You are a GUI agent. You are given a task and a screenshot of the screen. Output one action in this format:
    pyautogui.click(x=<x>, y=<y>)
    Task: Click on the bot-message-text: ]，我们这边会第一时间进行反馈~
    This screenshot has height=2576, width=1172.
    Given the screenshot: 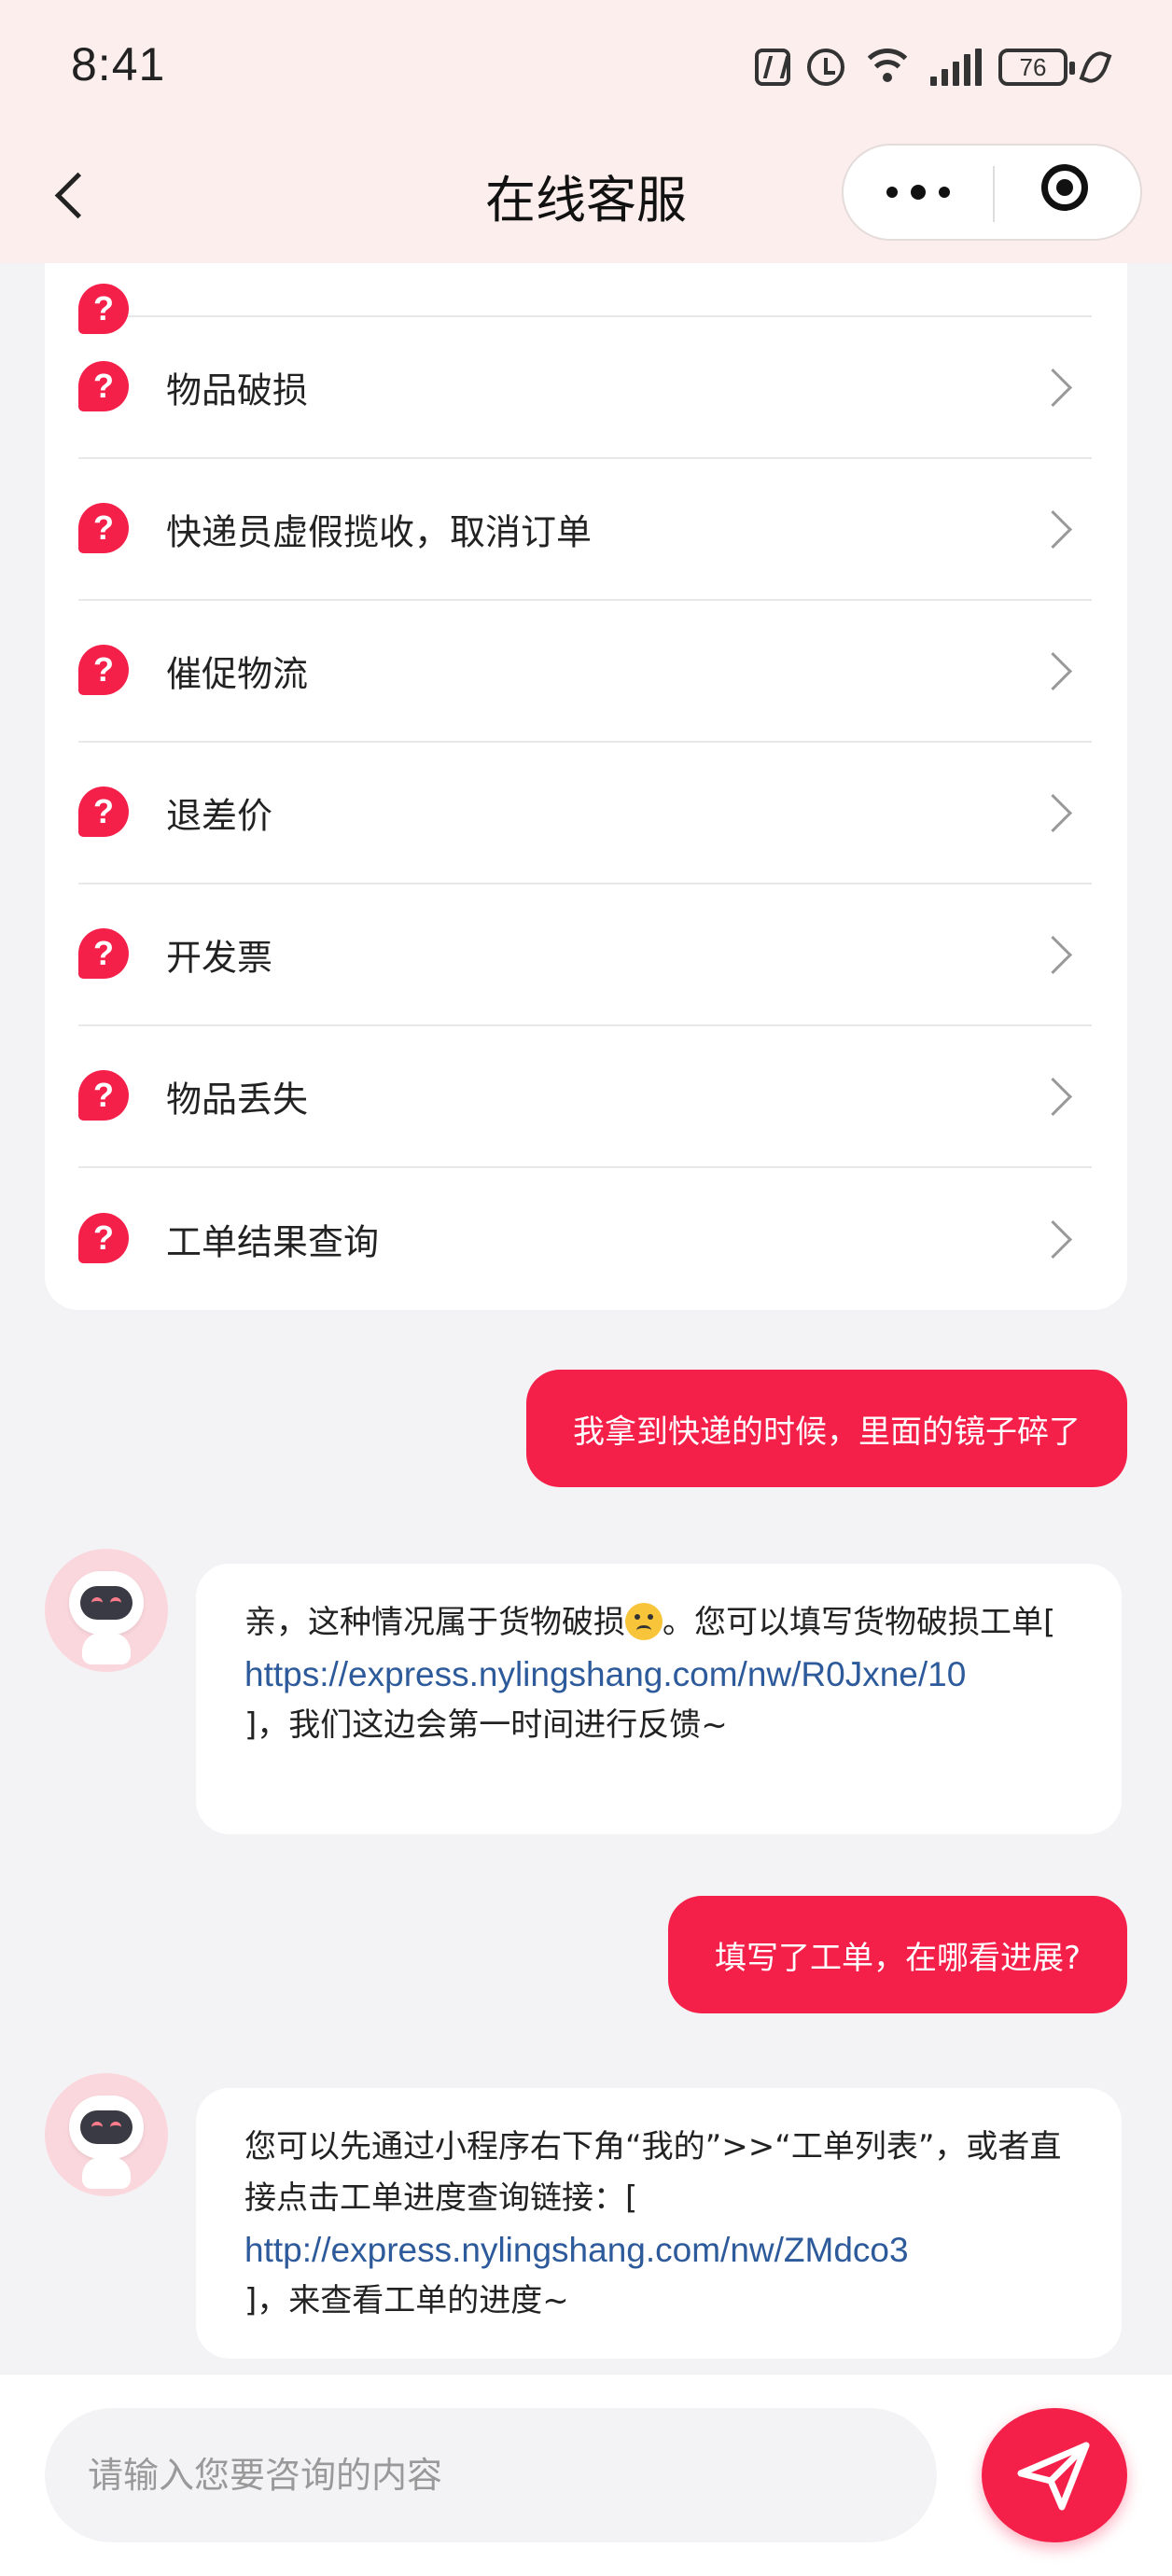 What is the action you would take?
    pyautogui.click(x=486, y=1725)
    